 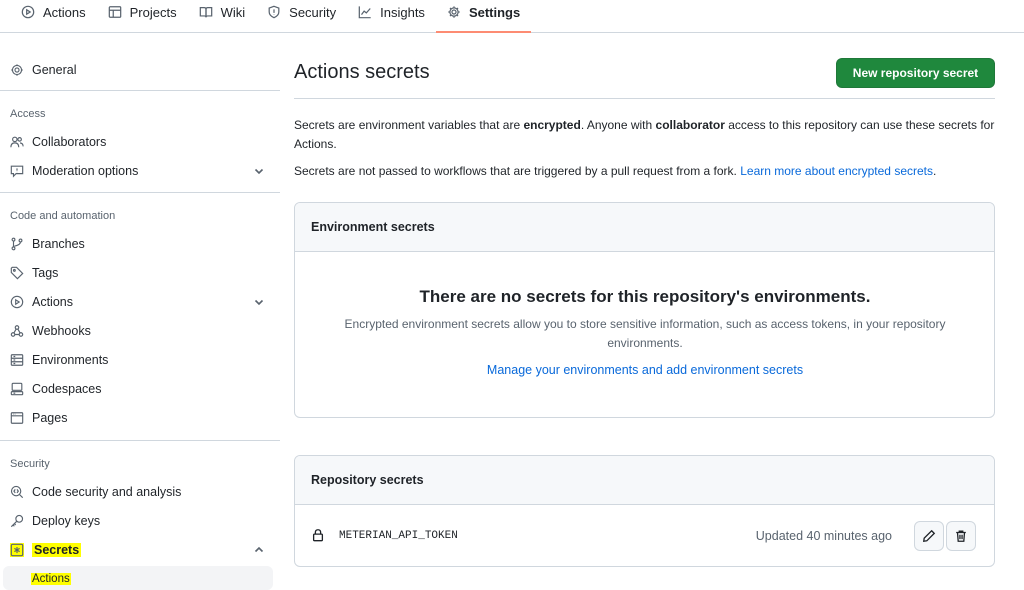 What do you see at coordinates (63, 216) in the screenshot?
I see `sidebar-heading-code: Code and automation` at bounding box center [63, 216].